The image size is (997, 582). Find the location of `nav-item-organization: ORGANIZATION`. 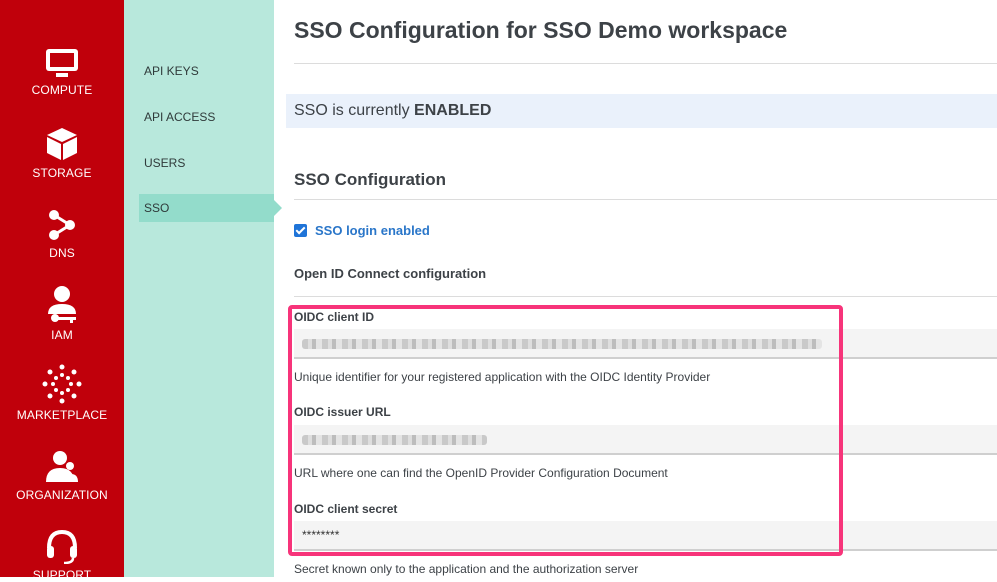

nav-item-organization: ORGANIZATION is located at coordinates (62, 476).